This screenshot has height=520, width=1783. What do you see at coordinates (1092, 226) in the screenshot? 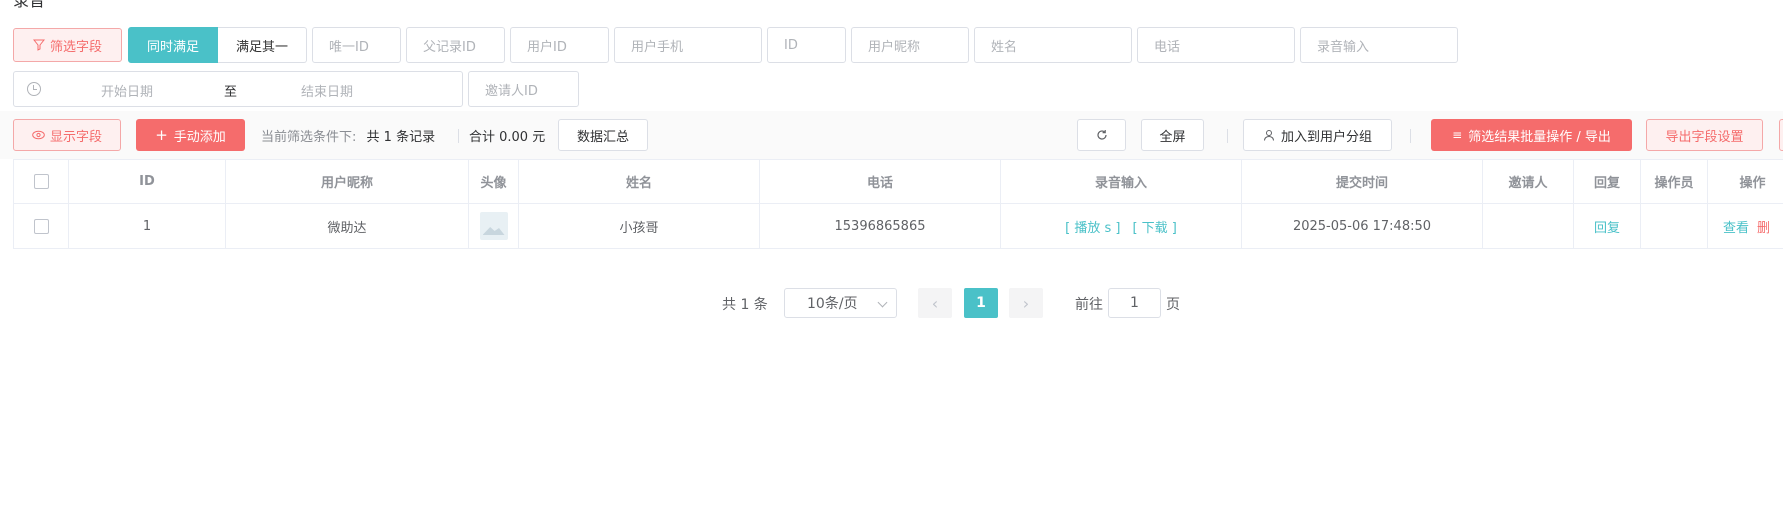
I see `play-link: [ 播放 s ]` at bounding box center [1092, 226].